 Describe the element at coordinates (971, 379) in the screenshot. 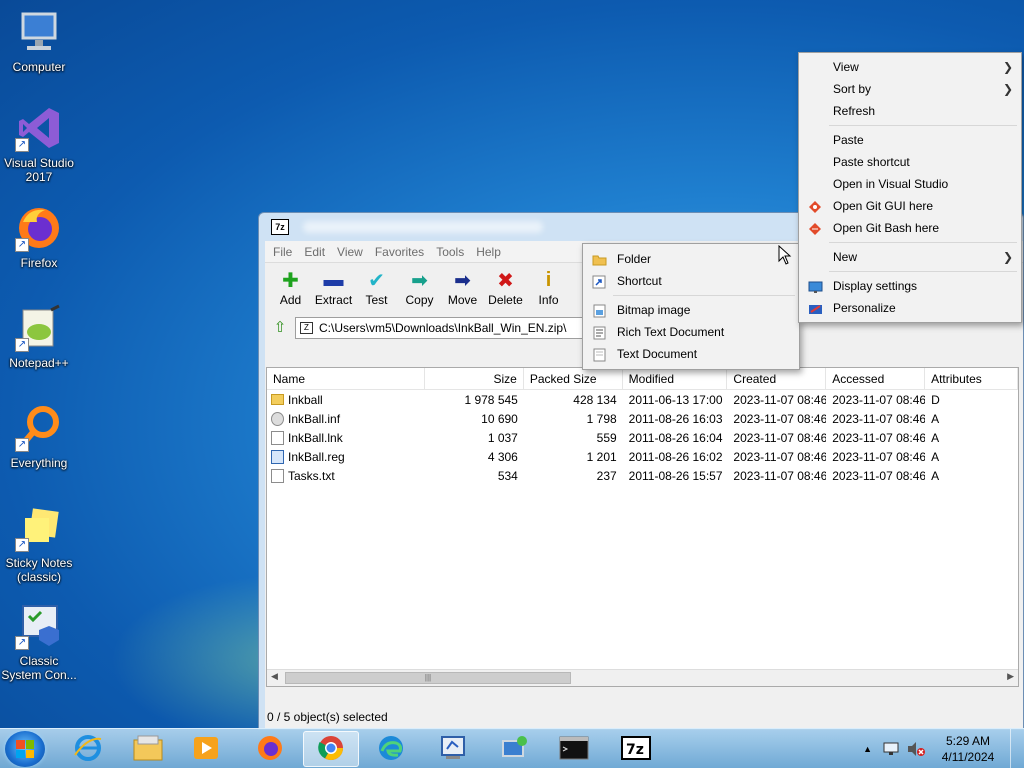

I see `column-header-attributes: Attributes` at that location.